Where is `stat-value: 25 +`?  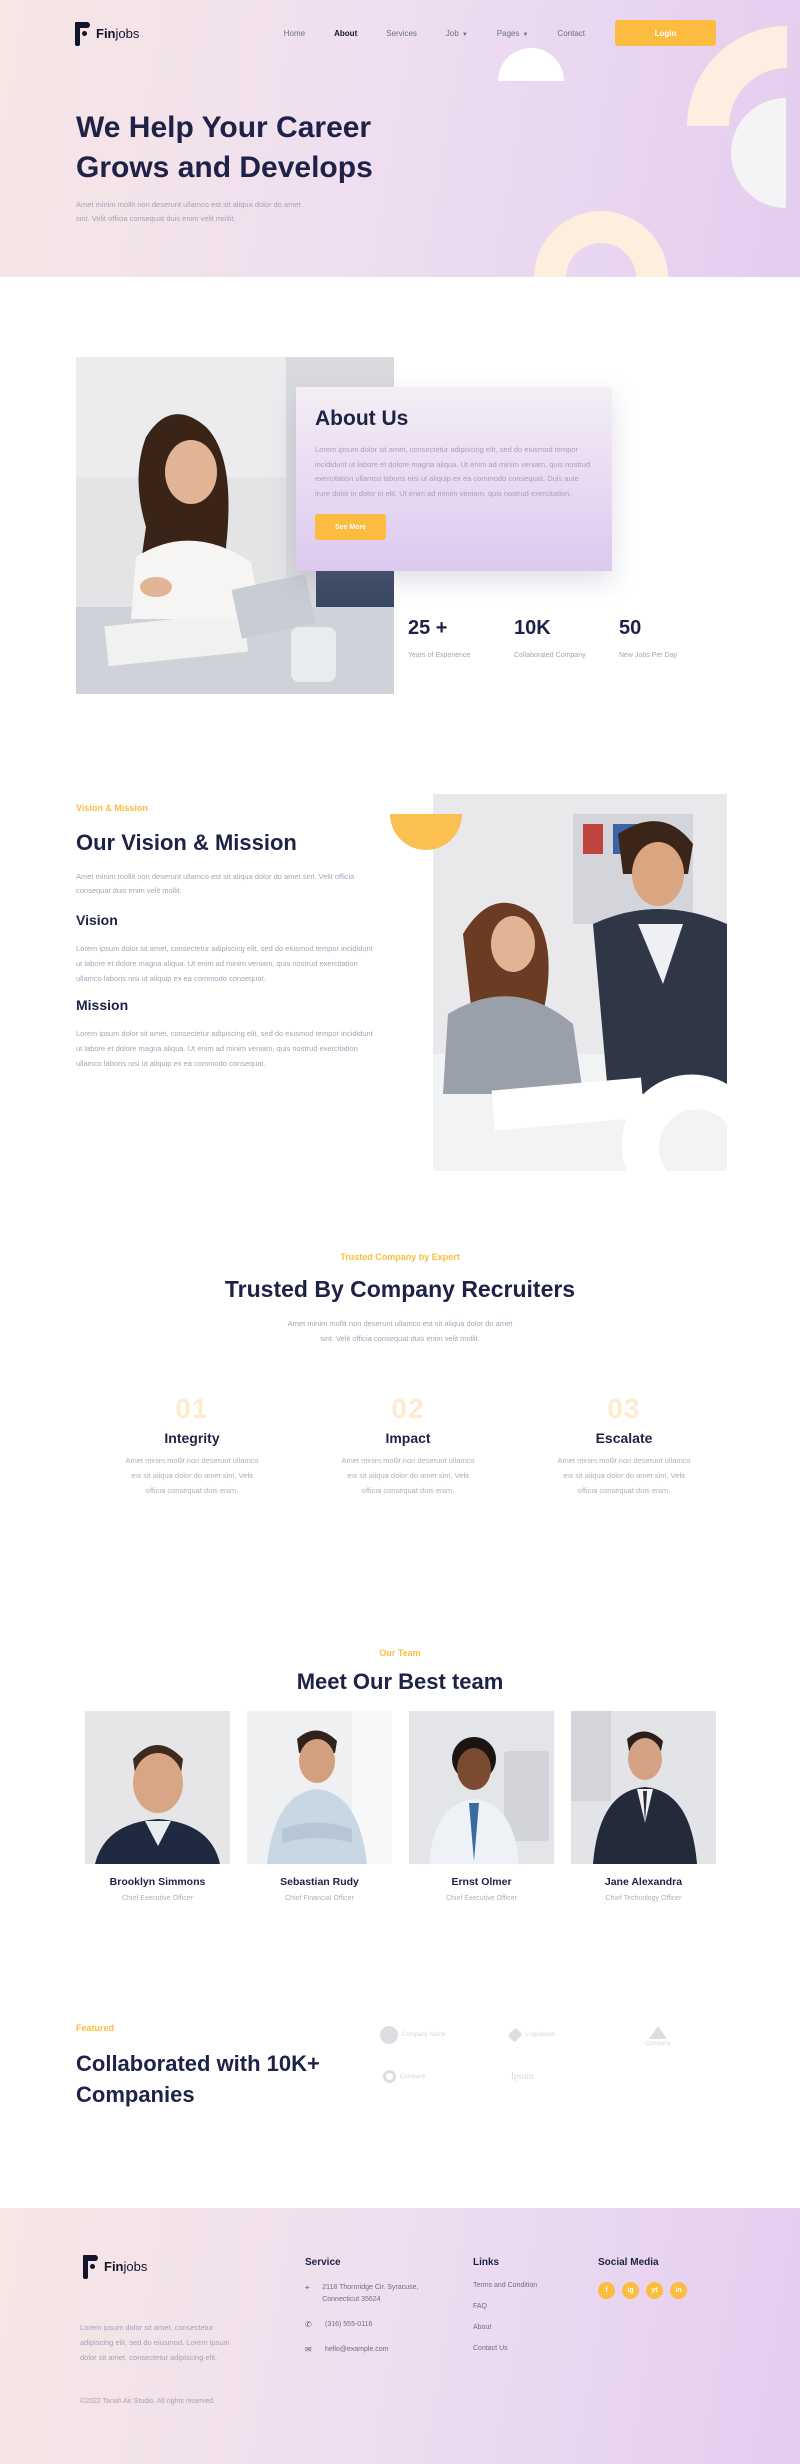 stat-value: 25 + is located at coordinates (428, 628).